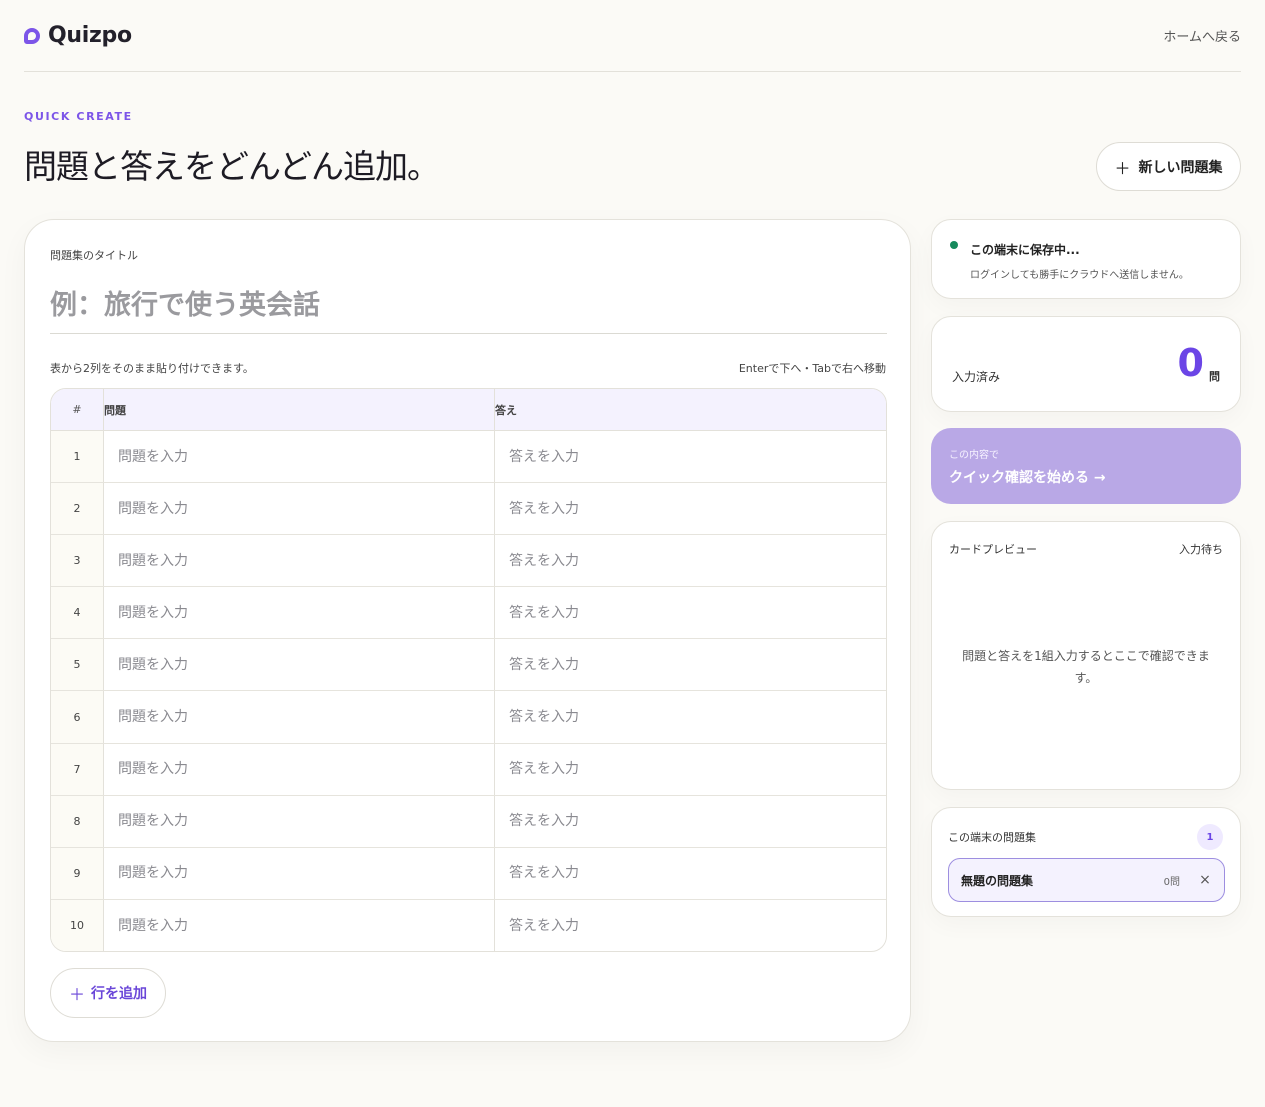  Describe the element at coordinates (298, 409) in the screenshot. I see `column-header-question: 問題` at that location.